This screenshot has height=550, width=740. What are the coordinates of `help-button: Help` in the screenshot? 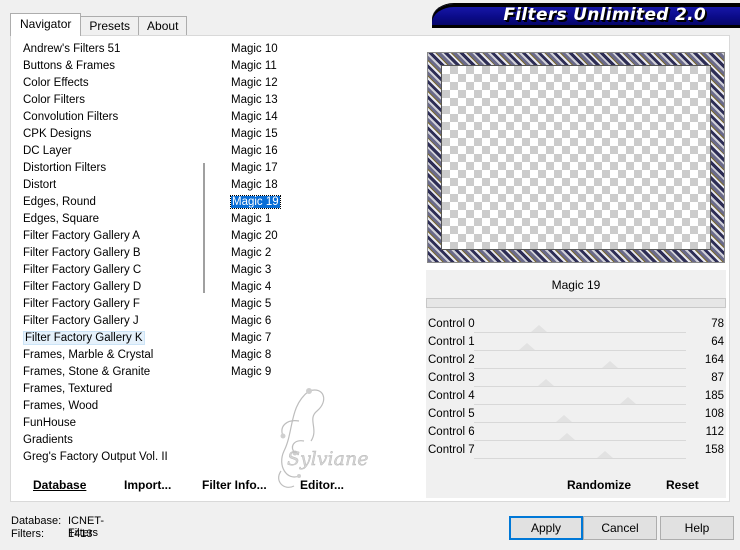 It's located at (697, 528).